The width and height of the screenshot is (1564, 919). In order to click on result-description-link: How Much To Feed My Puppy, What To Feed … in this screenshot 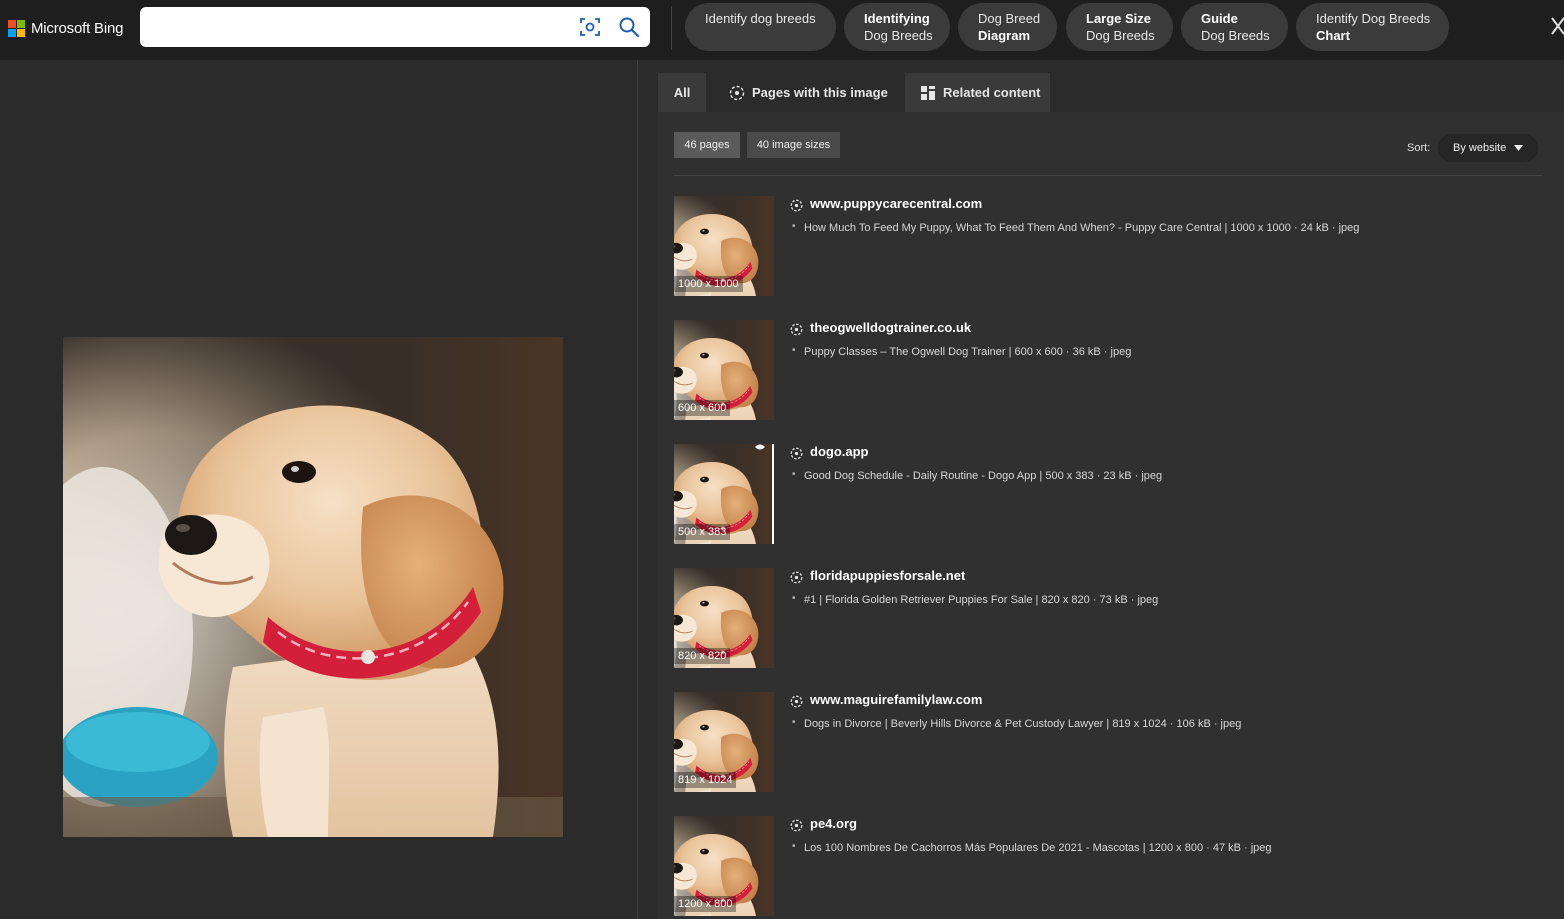, I will do `click(1081, 228)`.